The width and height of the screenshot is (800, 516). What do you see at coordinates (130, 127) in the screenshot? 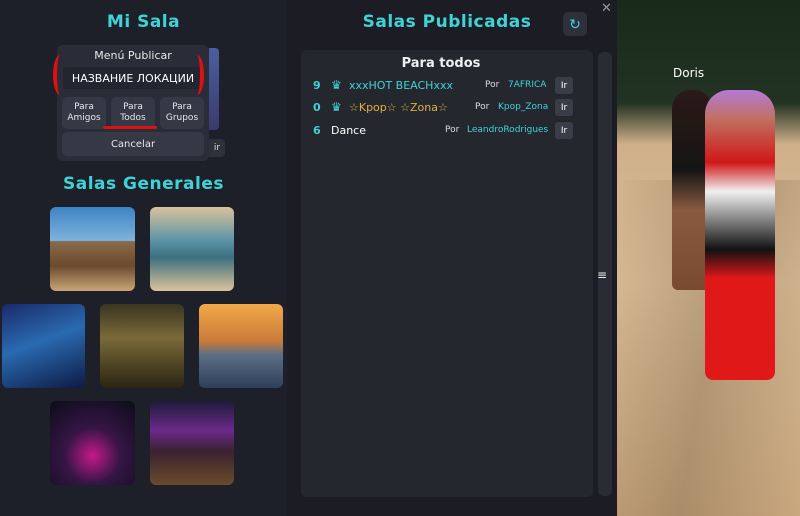
I see `red-annotation-underline` at bounding box center [130, 127].